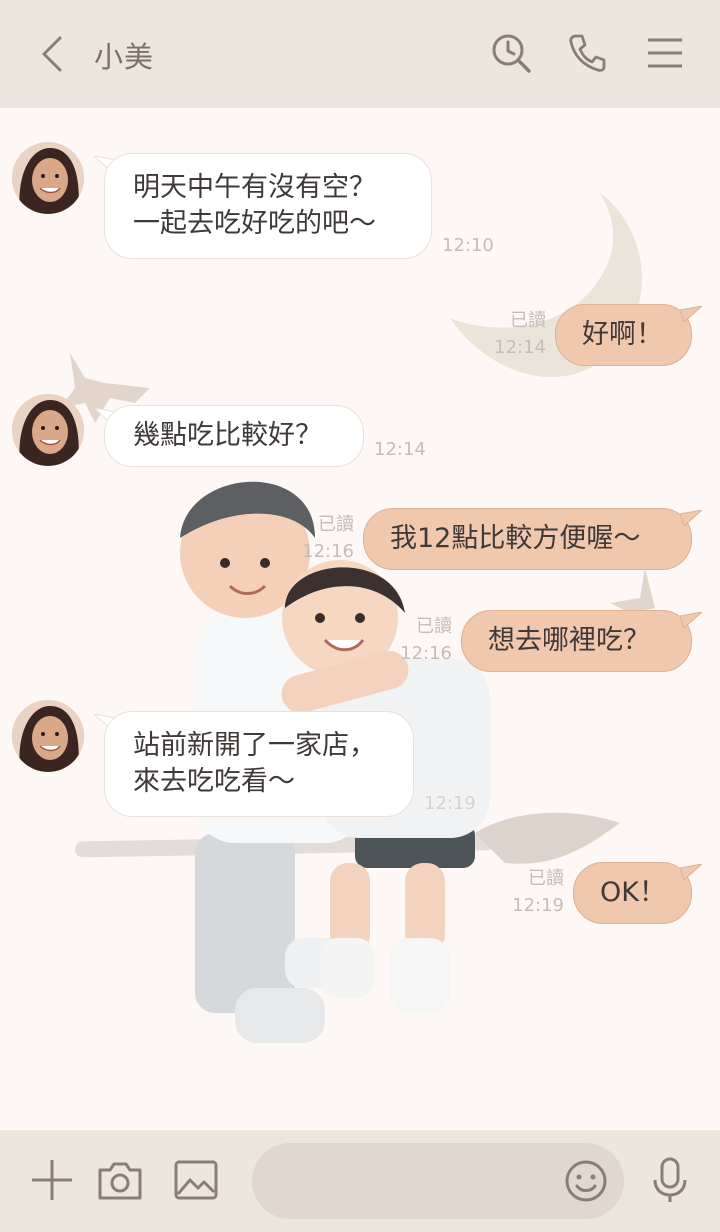  Describe the element at coordinates (54, 54) in the screenshot. I see `chevron-left-icon` at that location.